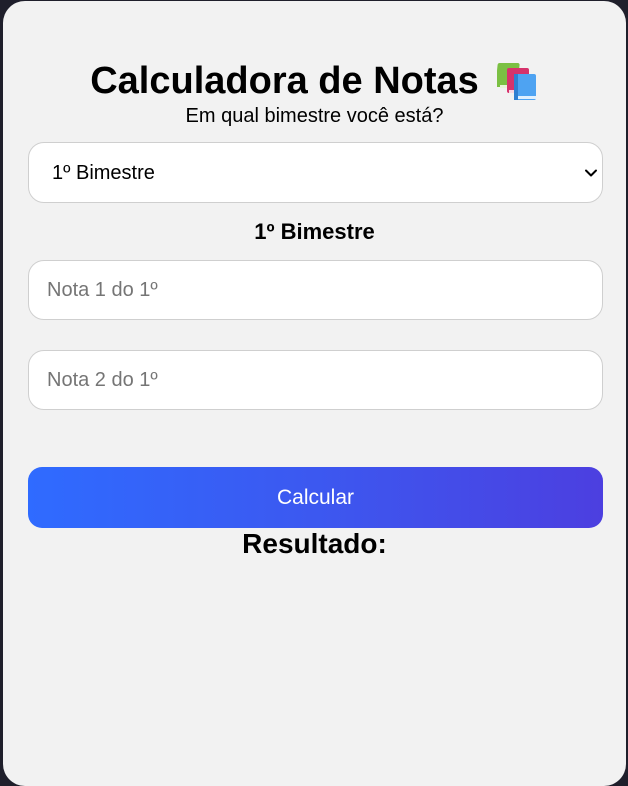 This screenshot has height=786, width=628. Describe the element at coordinates (314, 116) in the screenshot. I see `bimester-question: Em qual bimestre você está?` at that location.